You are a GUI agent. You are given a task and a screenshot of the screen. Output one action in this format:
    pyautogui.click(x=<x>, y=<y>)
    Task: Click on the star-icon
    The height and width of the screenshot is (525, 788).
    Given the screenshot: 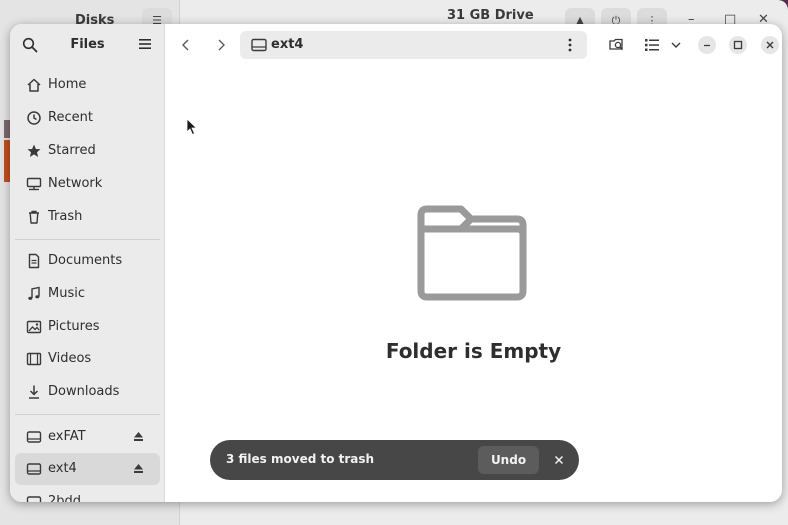 What is the action you would take?
    pyautogui.click(x=34, y=150)
    